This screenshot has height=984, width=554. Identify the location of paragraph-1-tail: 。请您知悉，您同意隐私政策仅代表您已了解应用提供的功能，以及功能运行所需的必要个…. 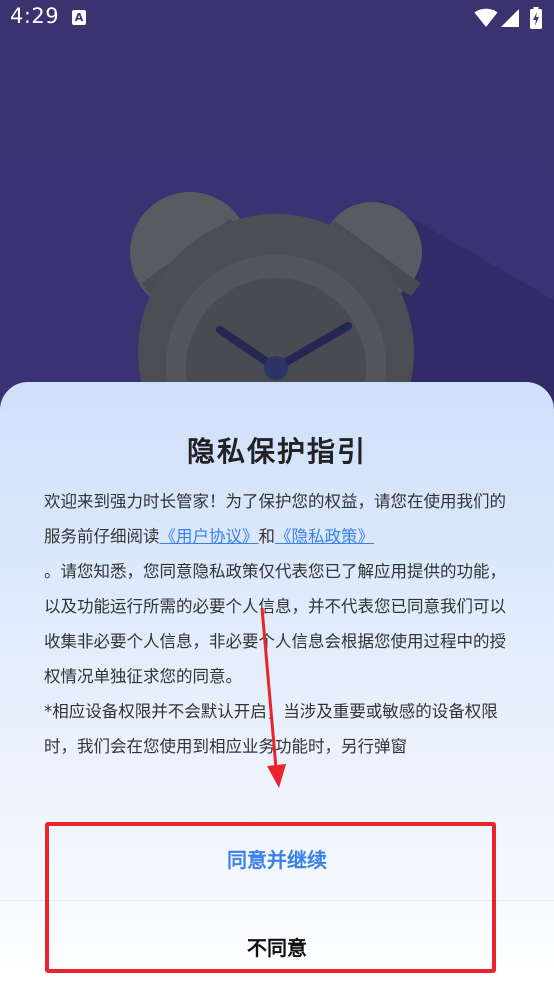
(275, 624).